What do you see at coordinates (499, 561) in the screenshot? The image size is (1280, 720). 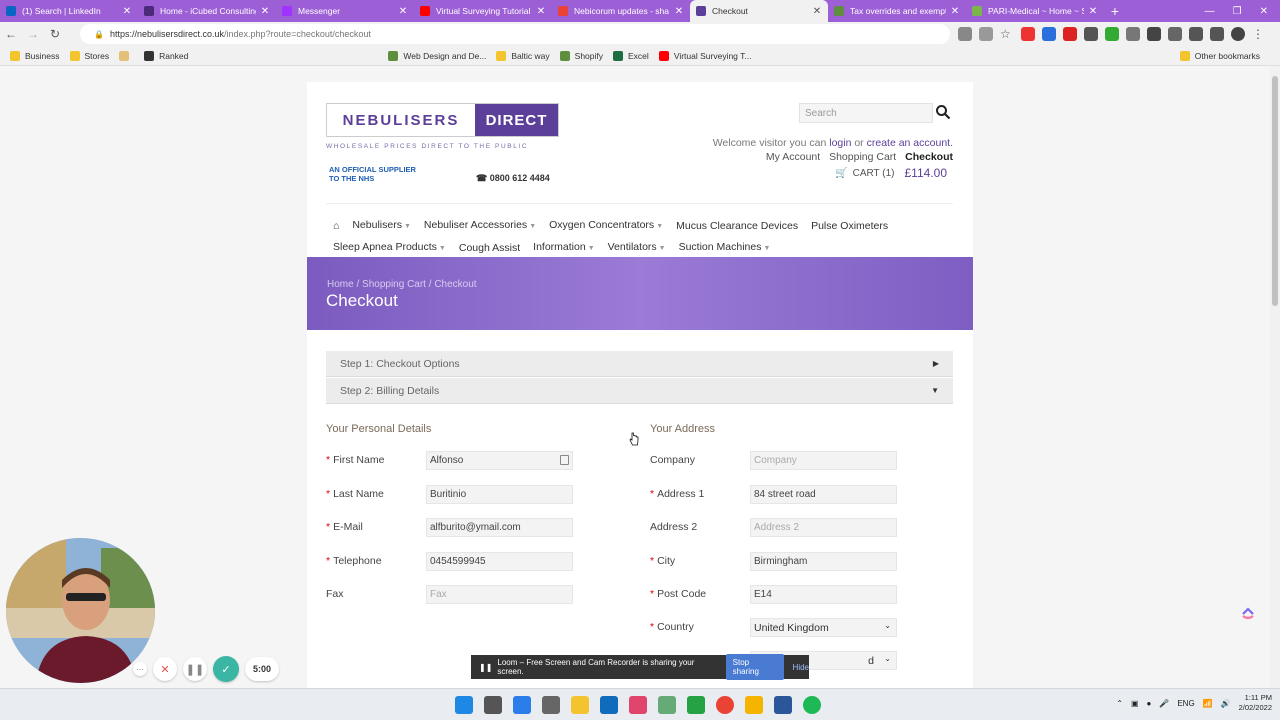 I see `telephone-input: 0454599945` at bounding box center [499, 561].